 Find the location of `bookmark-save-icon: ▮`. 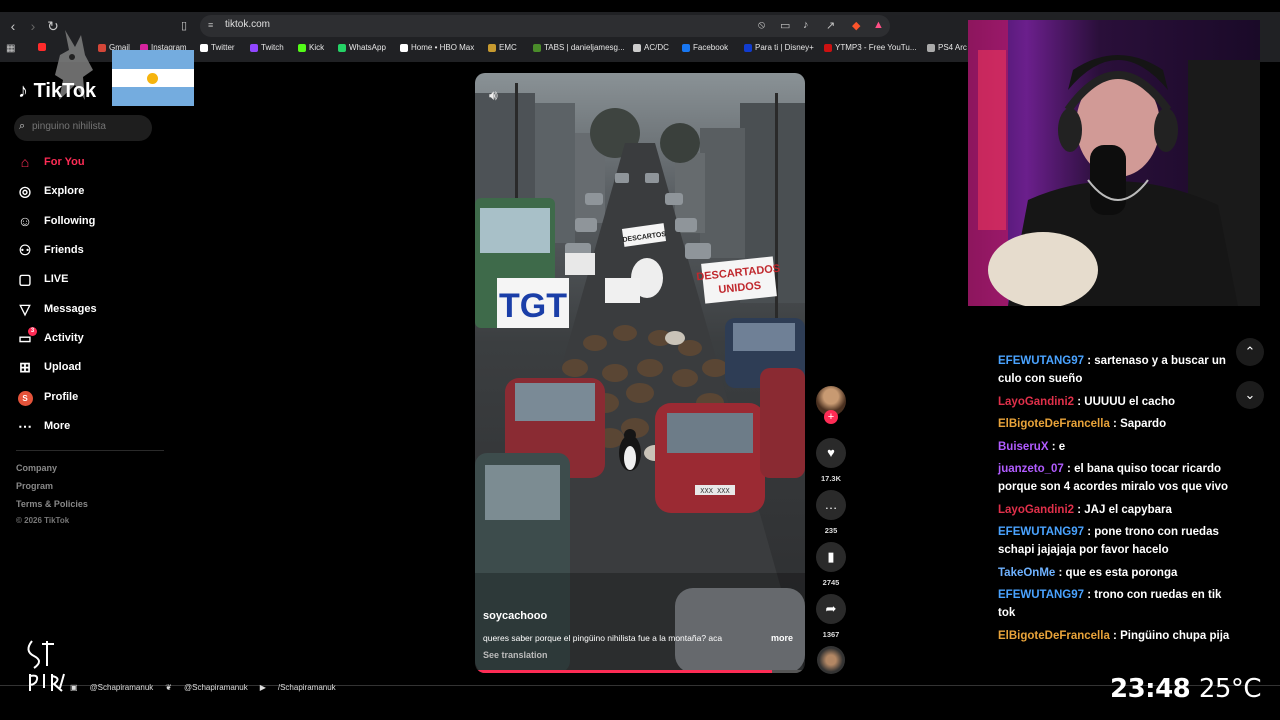

bookmark-save-icon: ▮ is located at coordinates (831, 557).